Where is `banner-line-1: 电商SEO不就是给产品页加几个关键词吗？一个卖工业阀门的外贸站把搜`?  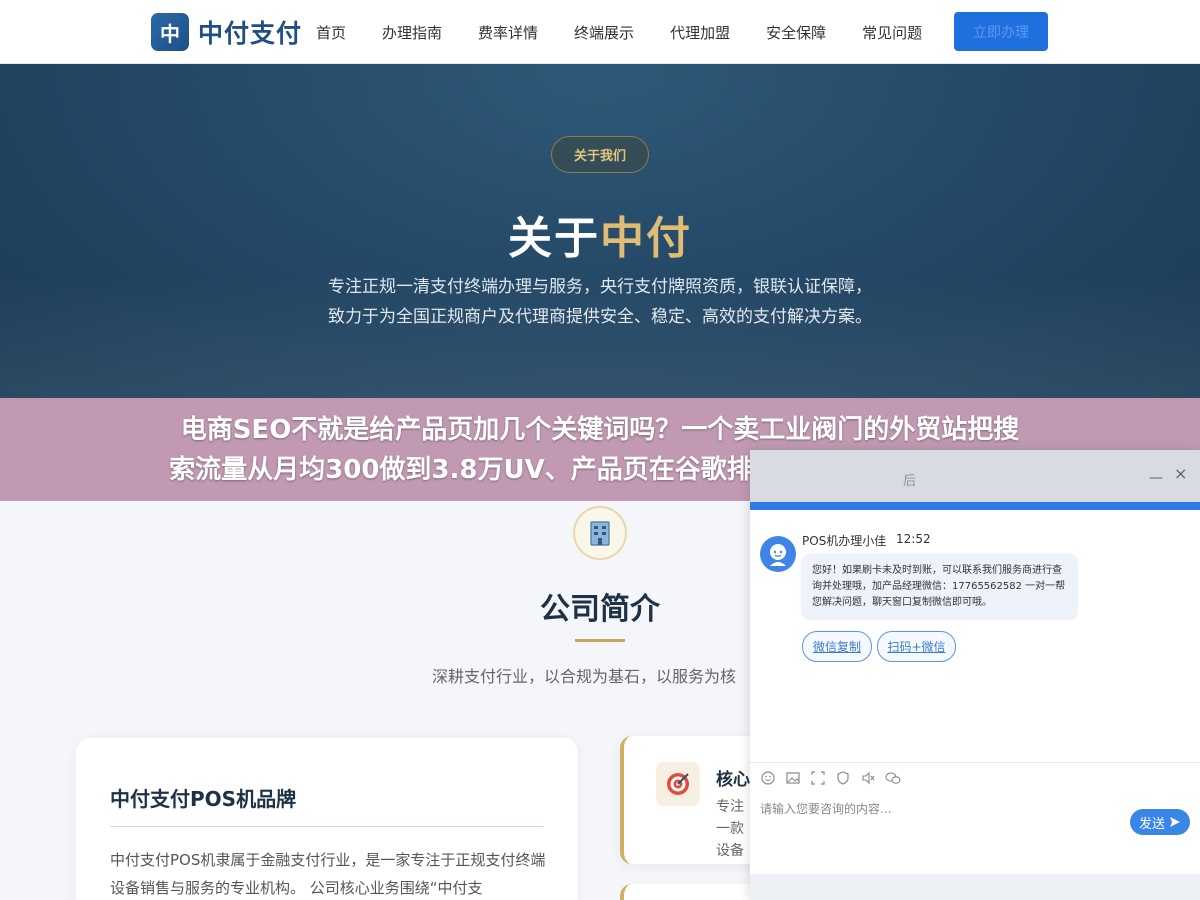 banner-line-1: 电商SEO不就是给产品页加几个关键词吗？一个卖工业阀门的外贸站把搜 is located at coordinates (600, 430).